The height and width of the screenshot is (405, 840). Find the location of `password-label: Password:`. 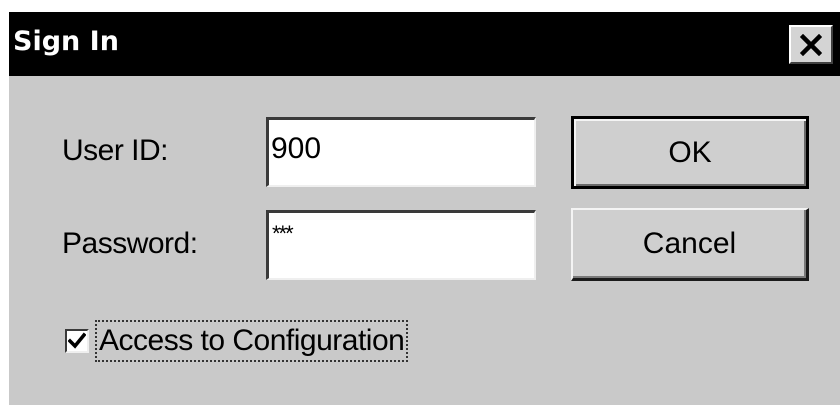

password-label: Password: is located at coordinates (130, 243).